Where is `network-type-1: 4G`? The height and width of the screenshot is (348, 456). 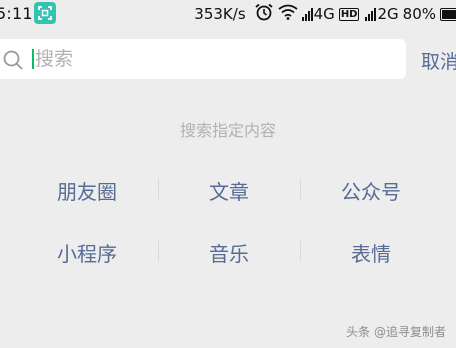
network-type-1: 4G is located at coordinates (324, 14).